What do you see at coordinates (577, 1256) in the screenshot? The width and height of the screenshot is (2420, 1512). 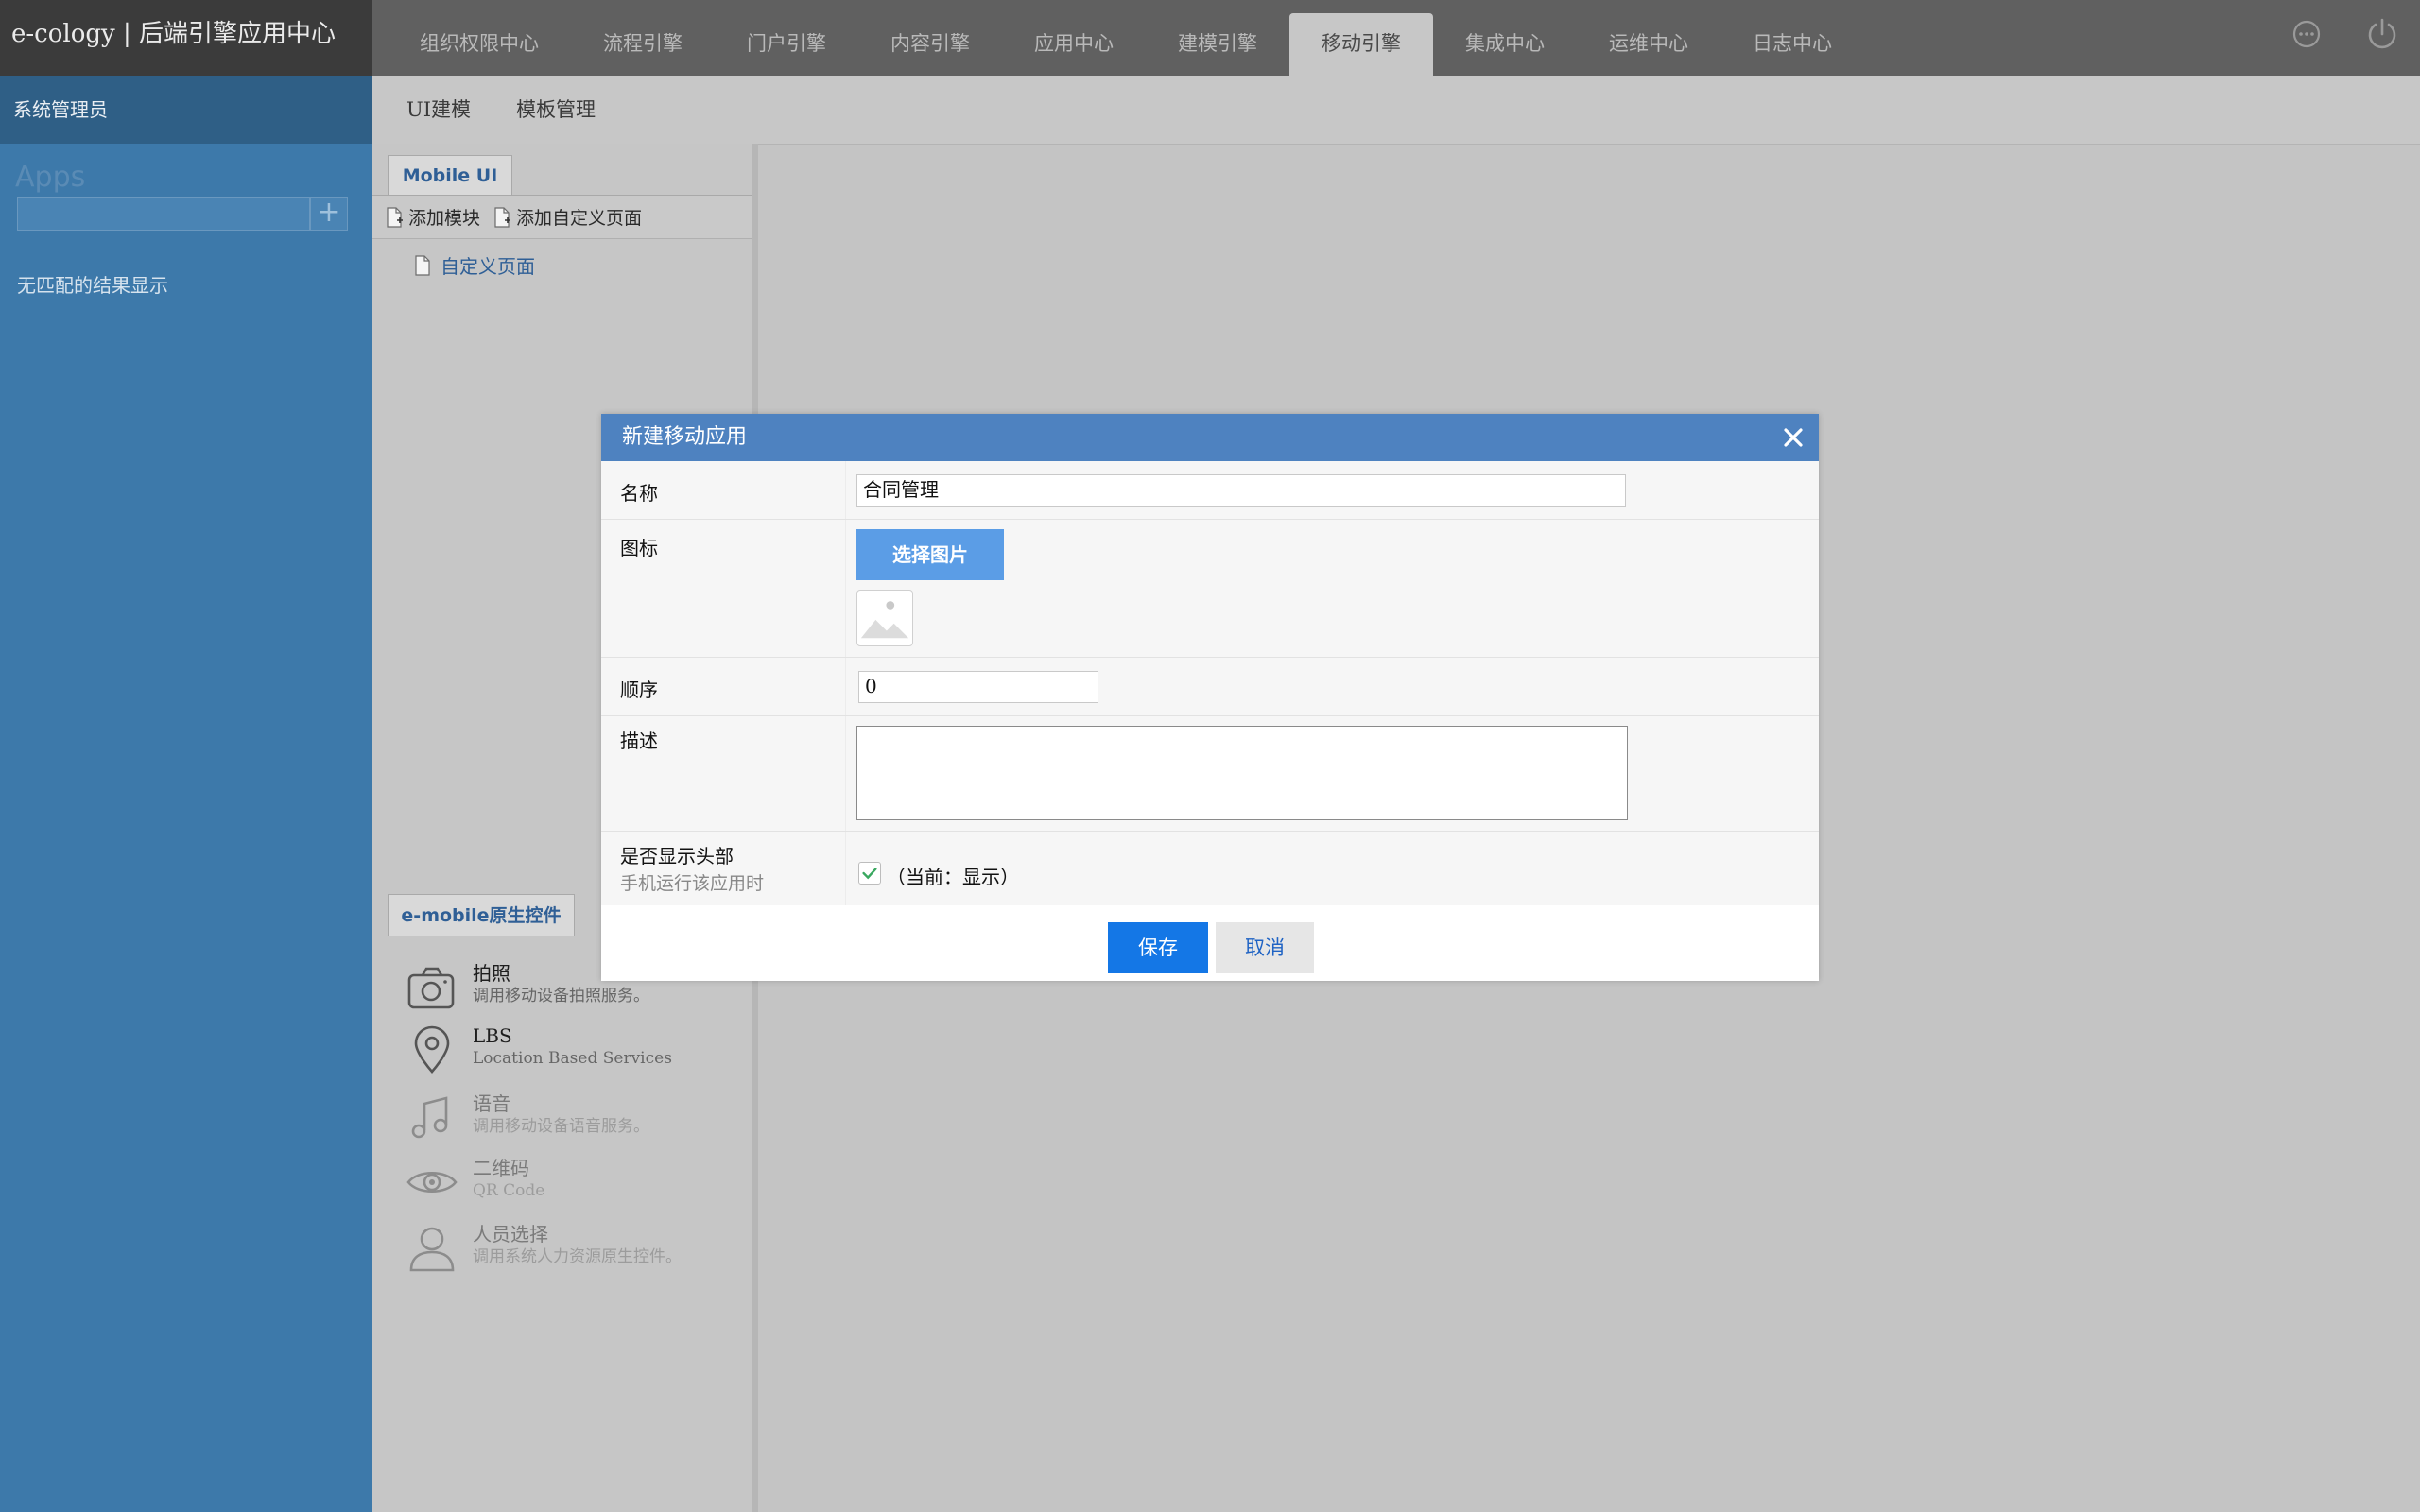 I see `native-item-desc: 调用系统人力资源原生控件。` at bounding box center [577, 1256].